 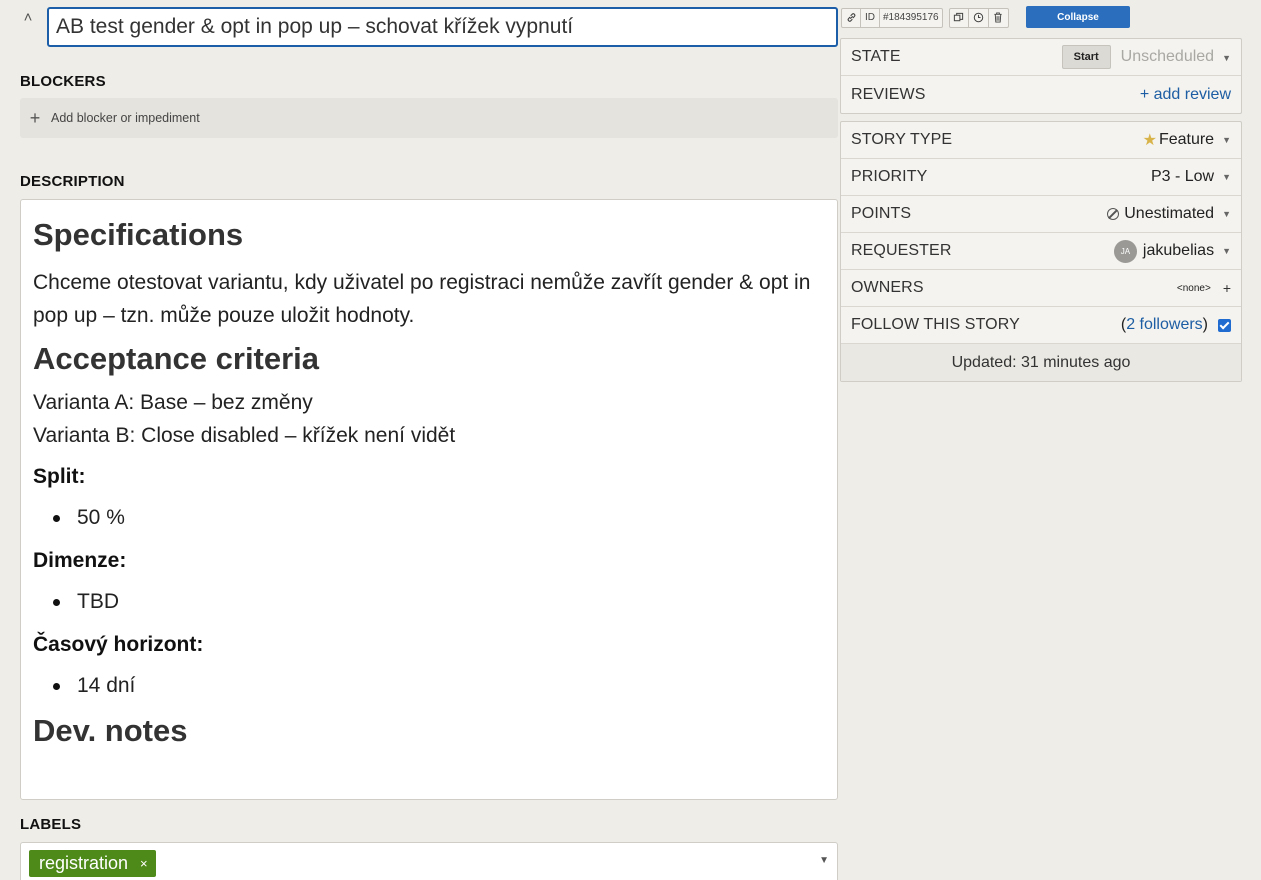 I want to click on remove-label-icon: ×, so click(x=144, y=863).